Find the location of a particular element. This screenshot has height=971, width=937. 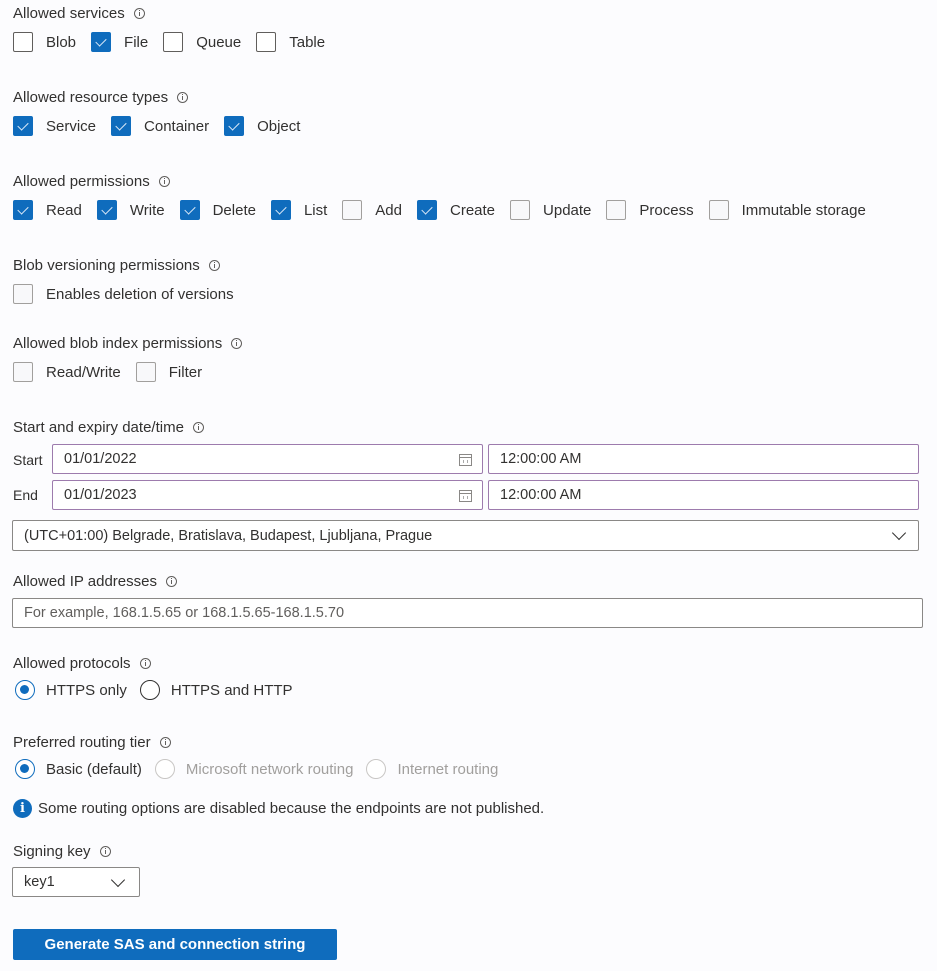

checkbox-immutable-storage: Immutable storage is located at coordinates (787, 210).